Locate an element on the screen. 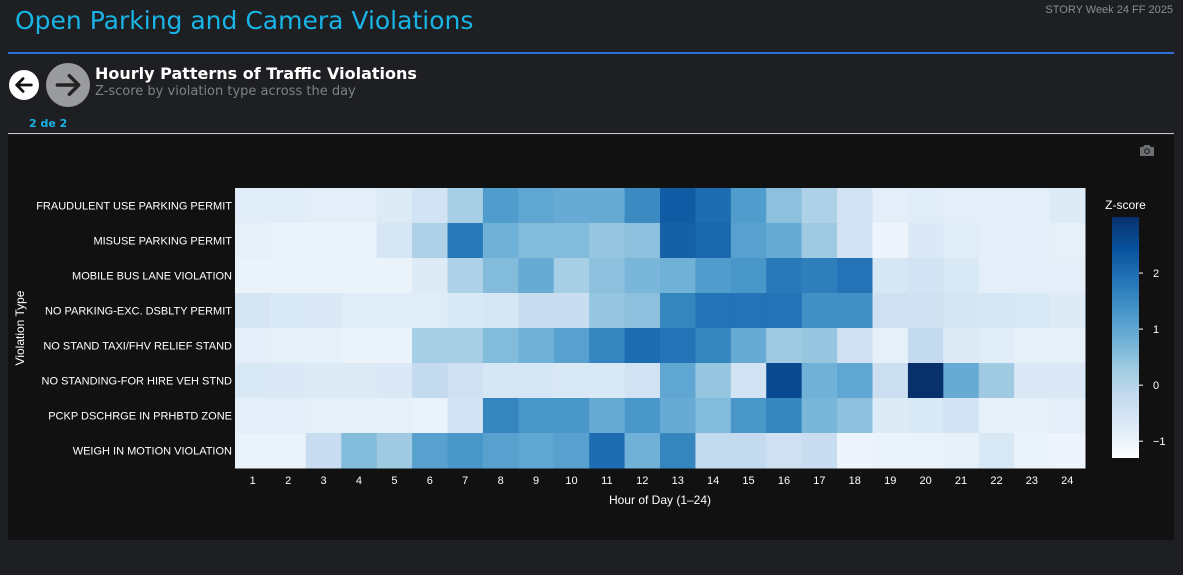  y-tick-label: NO PARKING-EXC. DSBLTY PERMIT is located at coordinates (138, 312).